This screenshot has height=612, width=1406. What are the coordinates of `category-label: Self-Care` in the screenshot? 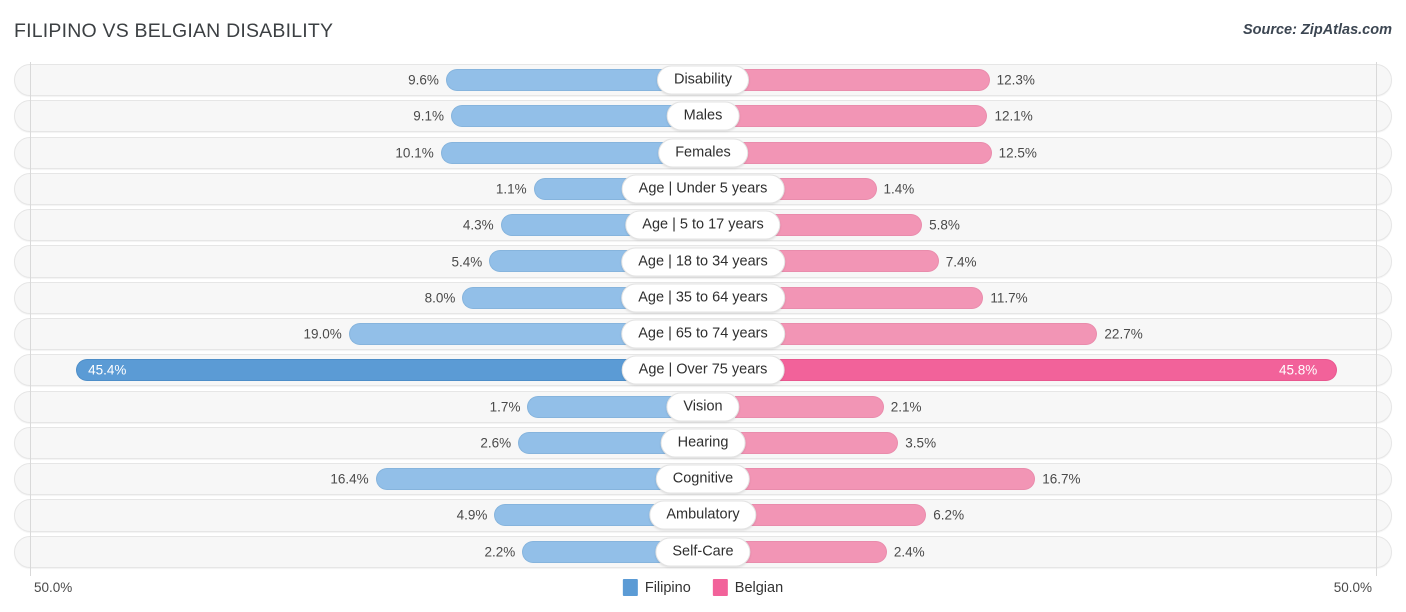 It's located at (703, 552).